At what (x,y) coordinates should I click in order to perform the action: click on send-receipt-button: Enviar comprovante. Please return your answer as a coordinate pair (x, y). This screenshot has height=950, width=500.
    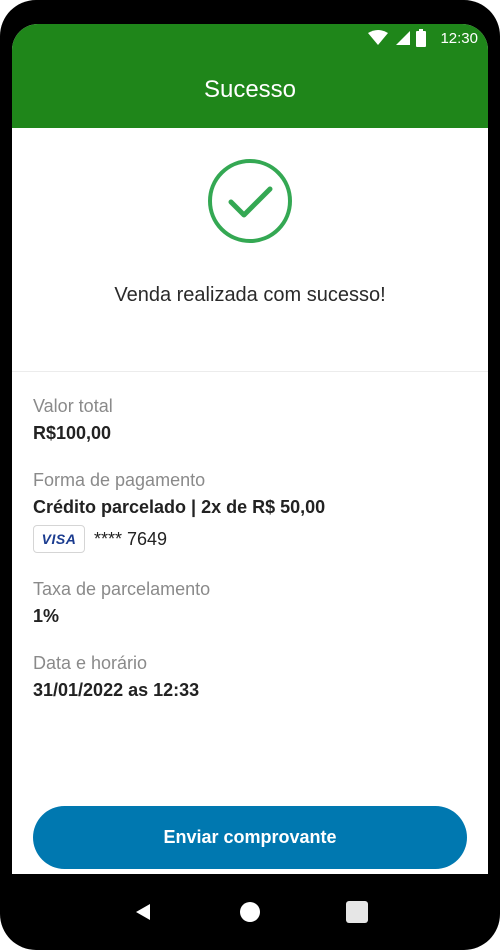
    Looking at the image, I should click on (250, 837).